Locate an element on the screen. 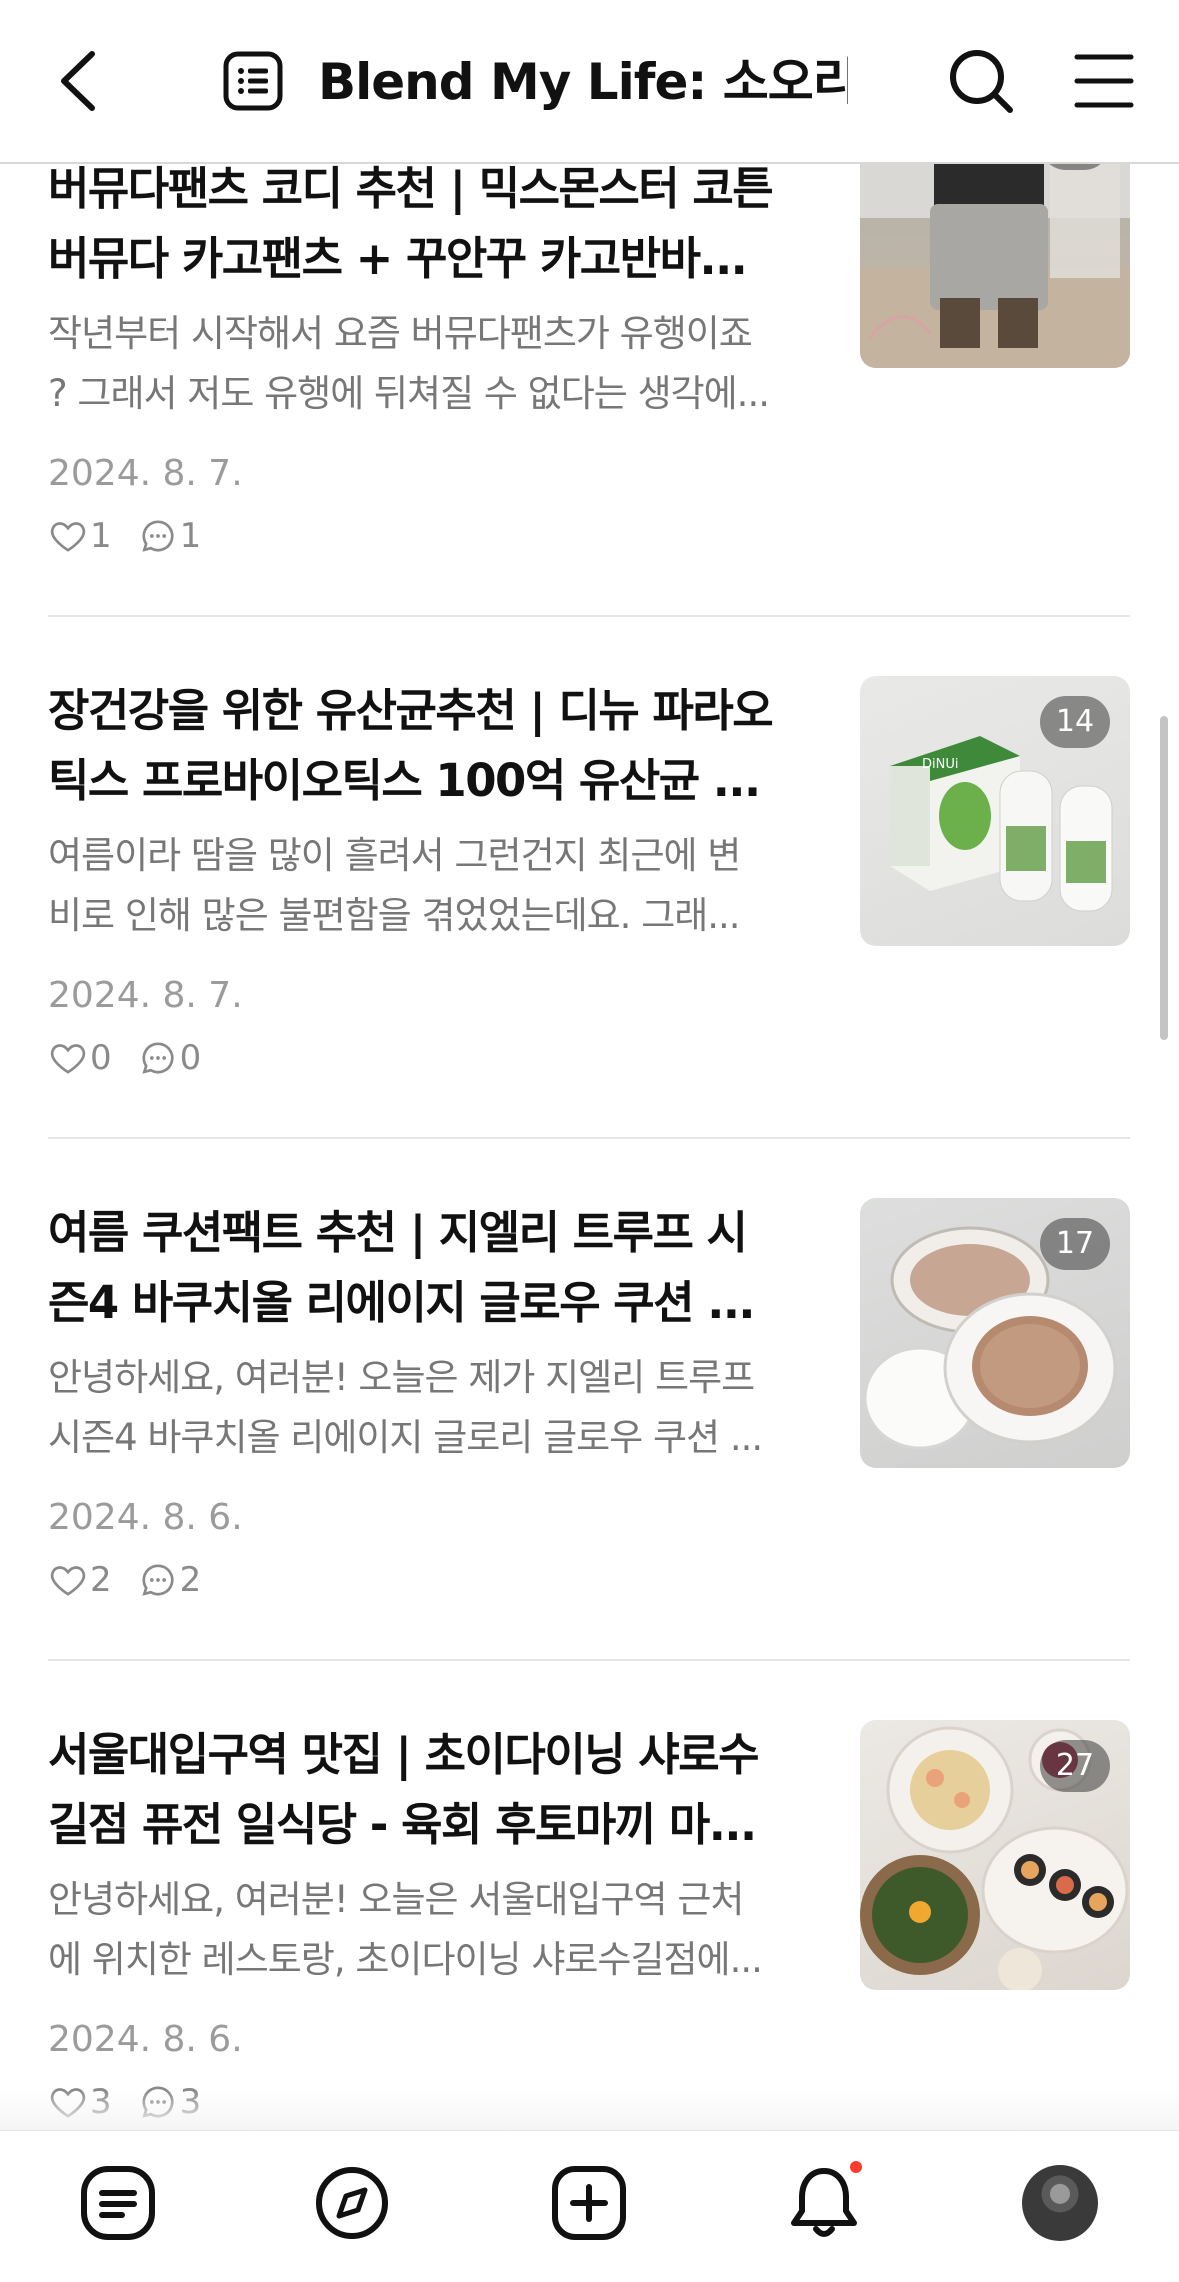 This screenshot has height=2282, width=1179. search-button is located at coordinates (981, 81).